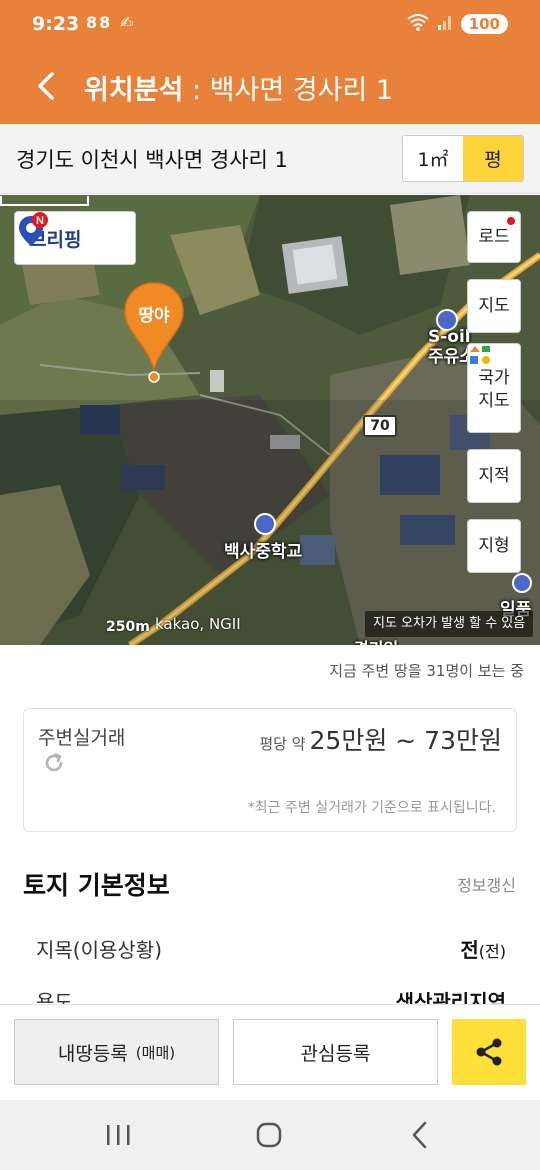 The width and height of the screenshot is (540, 1170). What do you see at coordinates (420, 1135) in the screenshot?
I see `back-nav-icon` at bounding box center [420, 1135].